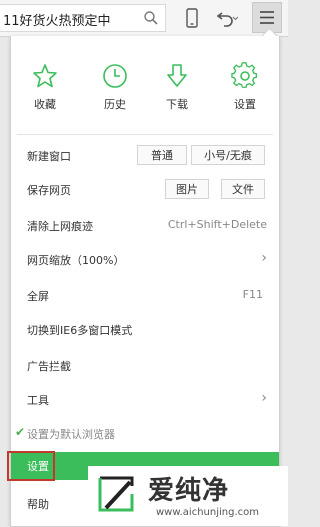 The image size is (320, 527). Describe the element at coordinates (115, 104) in the screenshot. I see `history-label: 历史` at that location.